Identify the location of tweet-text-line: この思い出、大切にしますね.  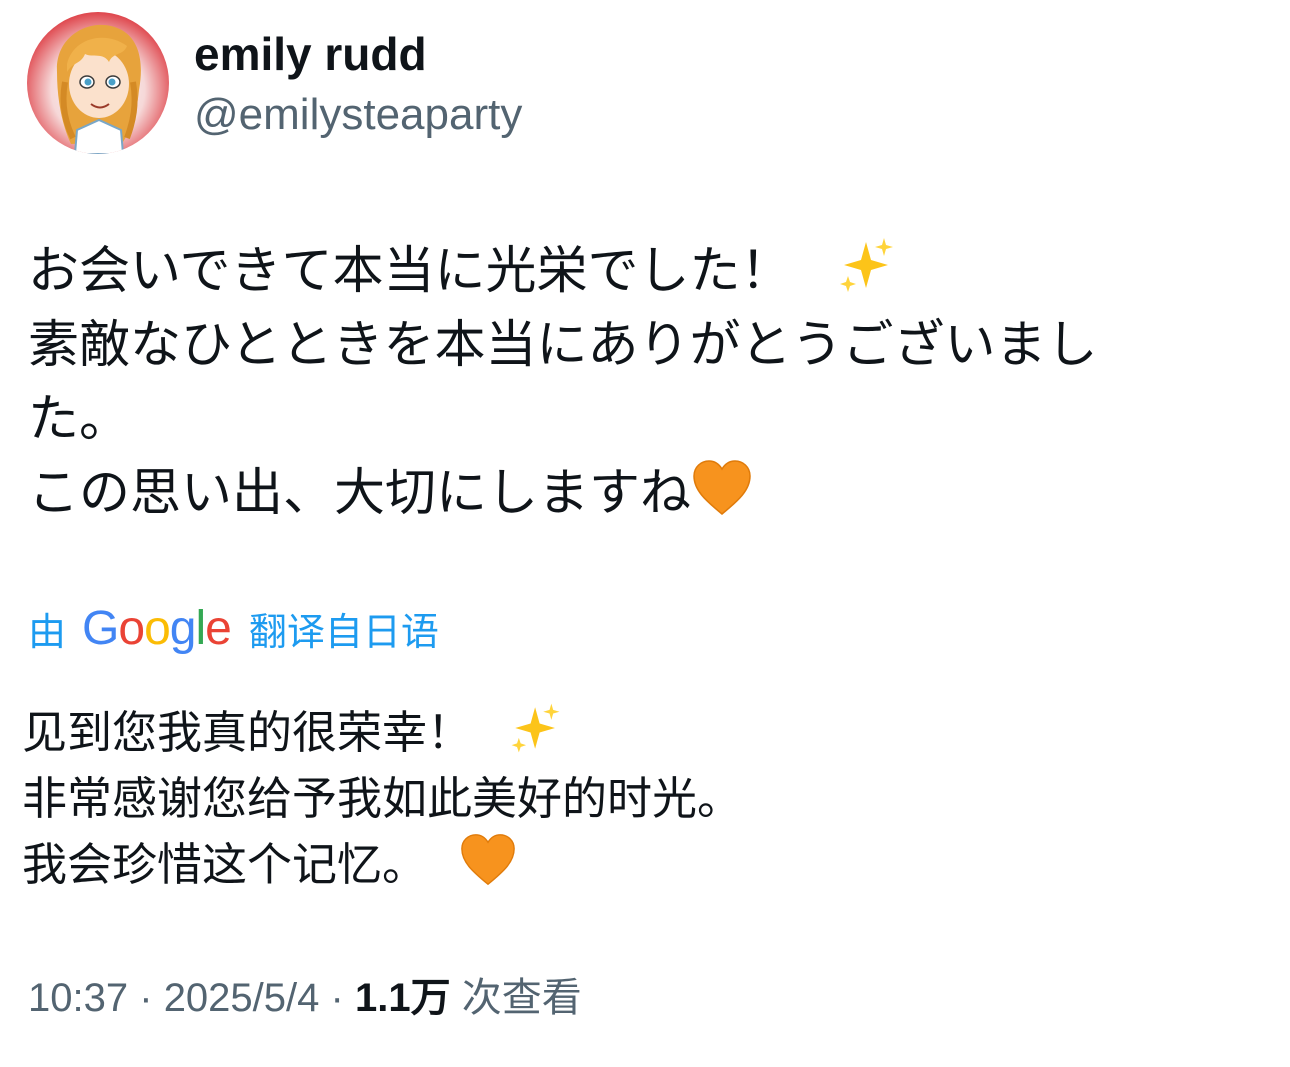
(360, 493).